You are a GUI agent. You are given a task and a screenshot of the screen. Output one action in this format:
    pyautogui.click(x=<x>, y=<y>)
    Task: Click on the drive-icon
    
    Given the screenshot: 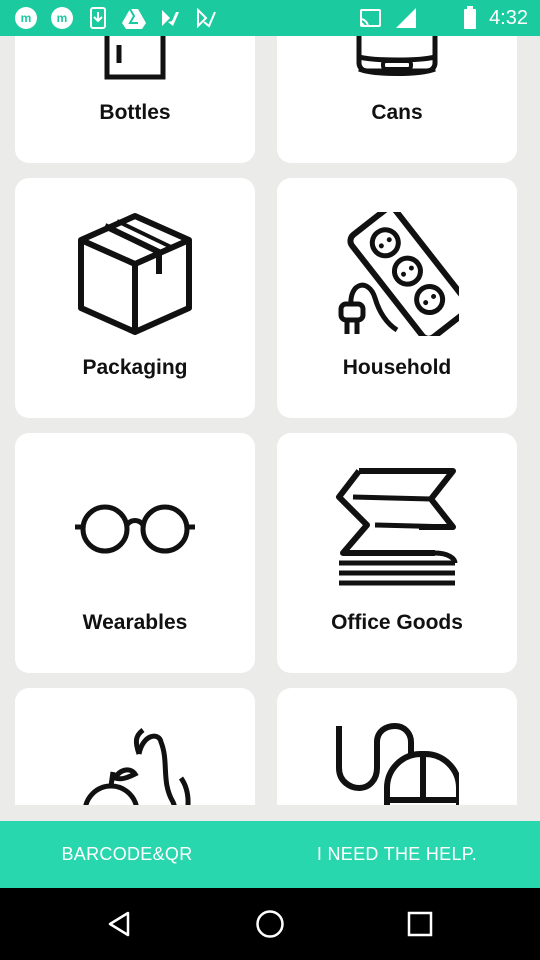 What is the action you would take?
    pyautogui.click(x=134, y=18)
    